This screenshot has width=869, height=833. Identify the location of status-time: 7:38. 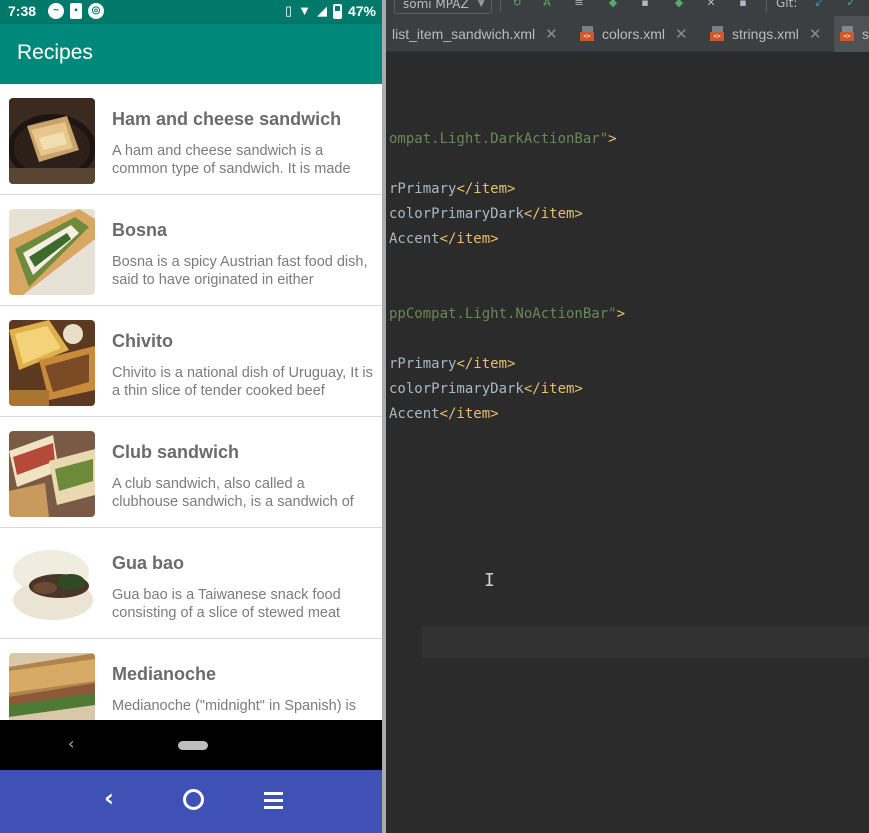
(22, 11).